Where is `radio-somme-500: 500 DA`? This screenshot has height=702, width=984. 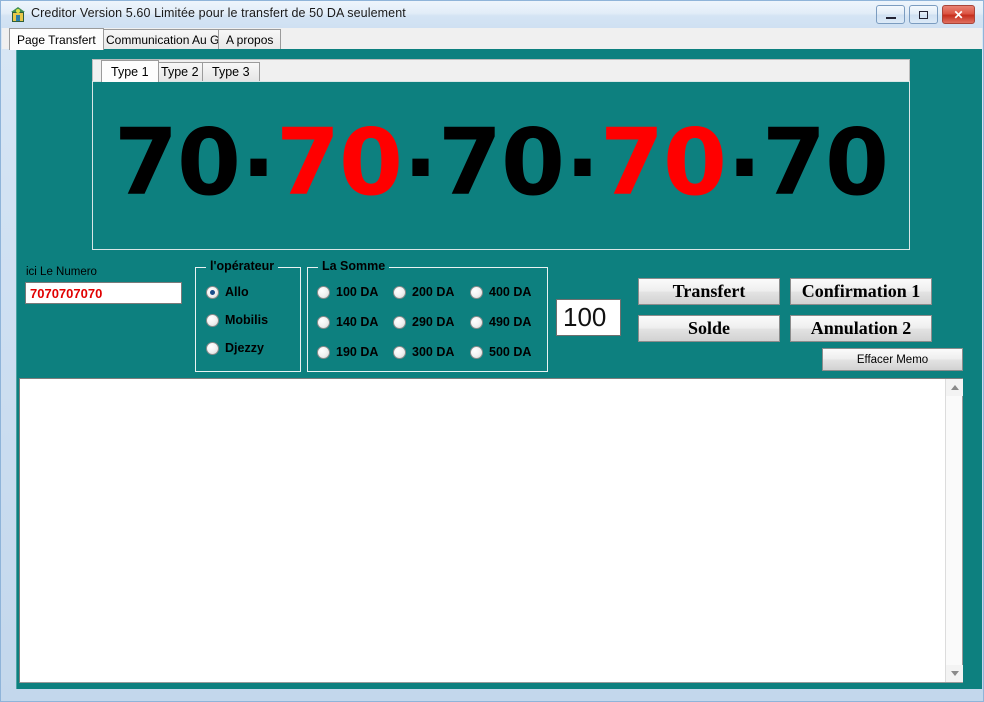
radio-somme-500: 500 DA is located at coordinates (500, 352).